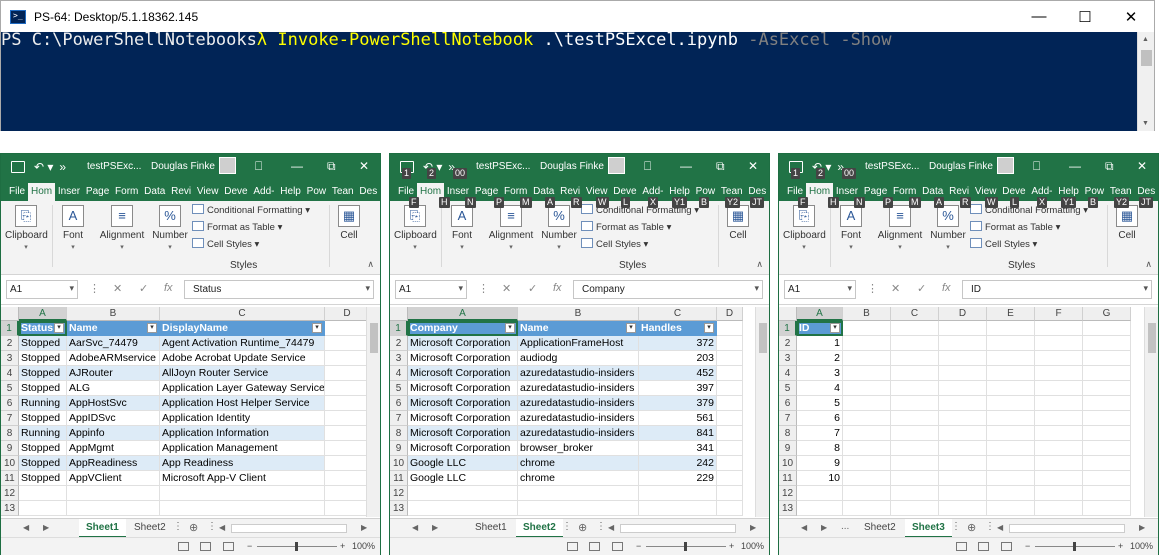 Image resolution: width=1159 pixels, height=555 pixels. Describe the element at coordinates (415, 527) in the screenshot. I see `prev-sheet-icon: ◀` at that location.